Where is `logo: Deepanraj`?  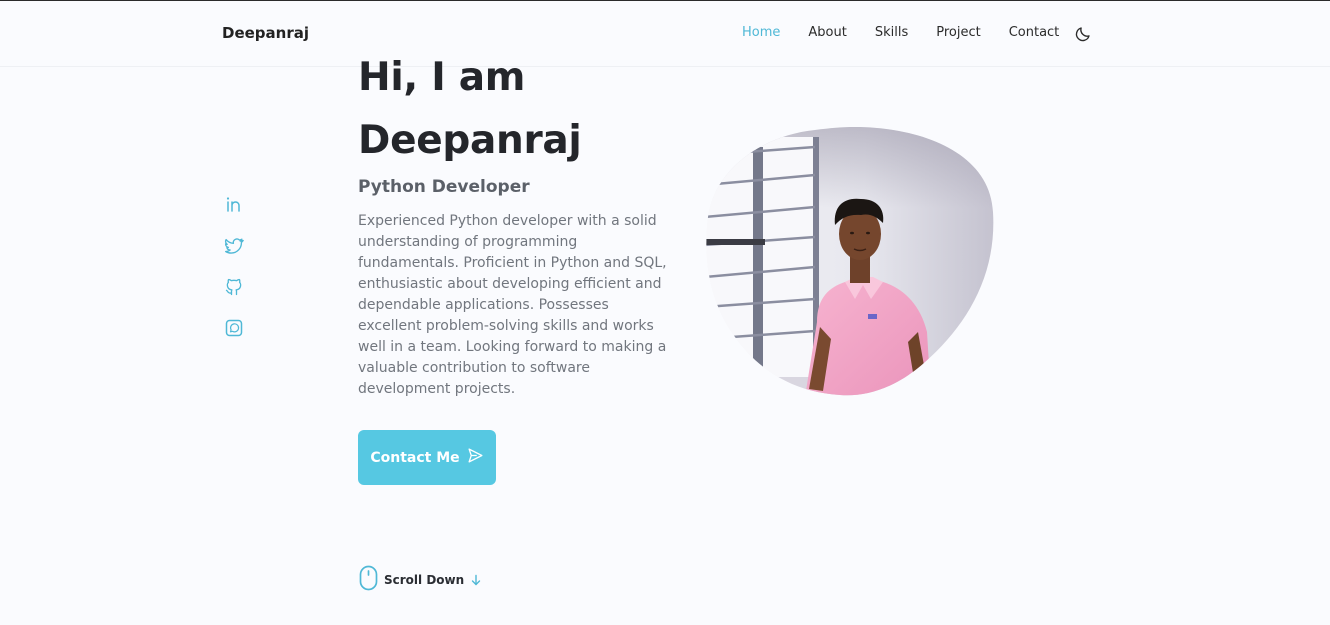
logo: Deepanraj is located at coordinates (265, 33).